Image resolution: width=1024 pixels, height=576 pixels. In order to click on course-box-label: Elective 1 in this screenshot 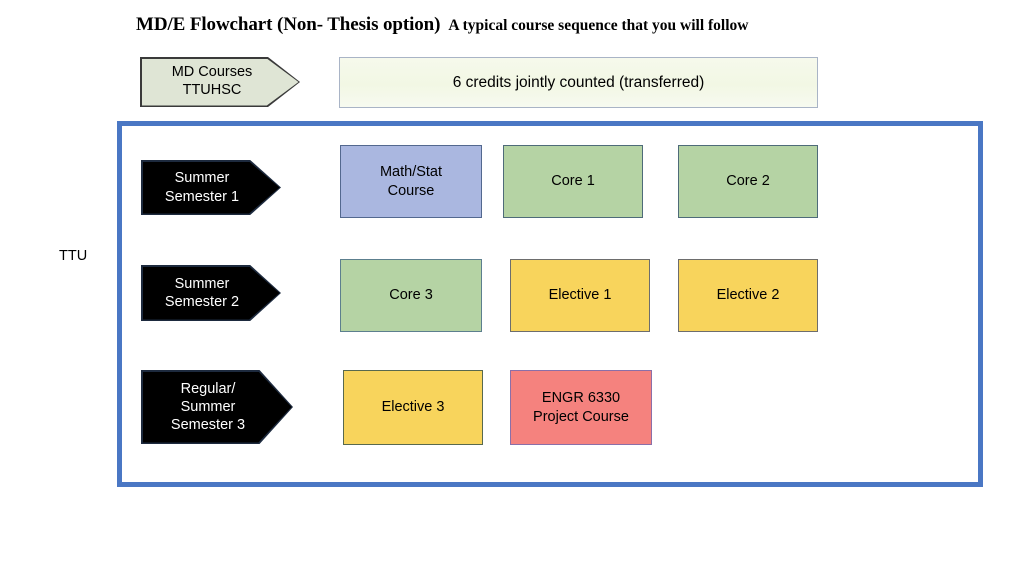, I will do `click(580, 295)`.